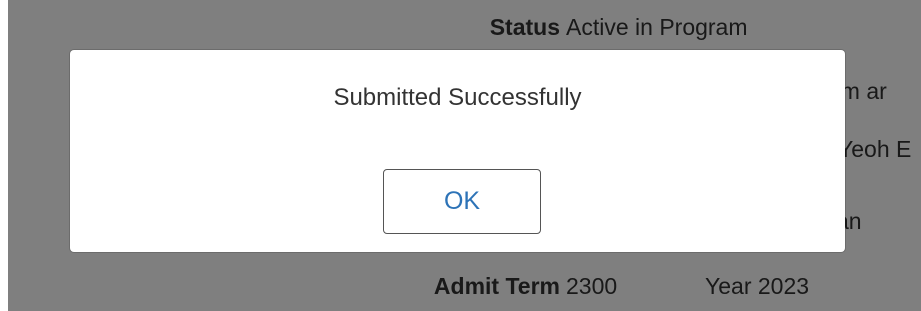  I want to click on dialog-message: Submitted Successfully, so click(457, 97).